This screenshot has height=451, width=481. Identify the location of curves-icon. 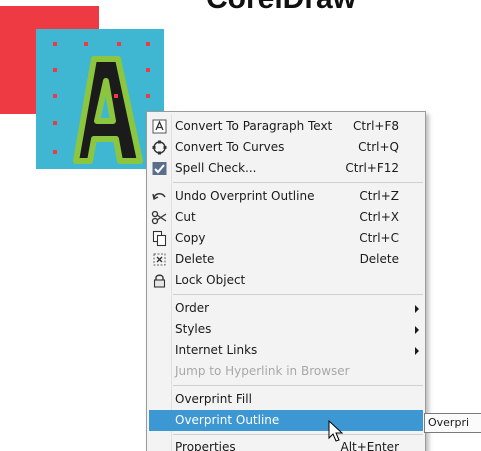
(159, 147).